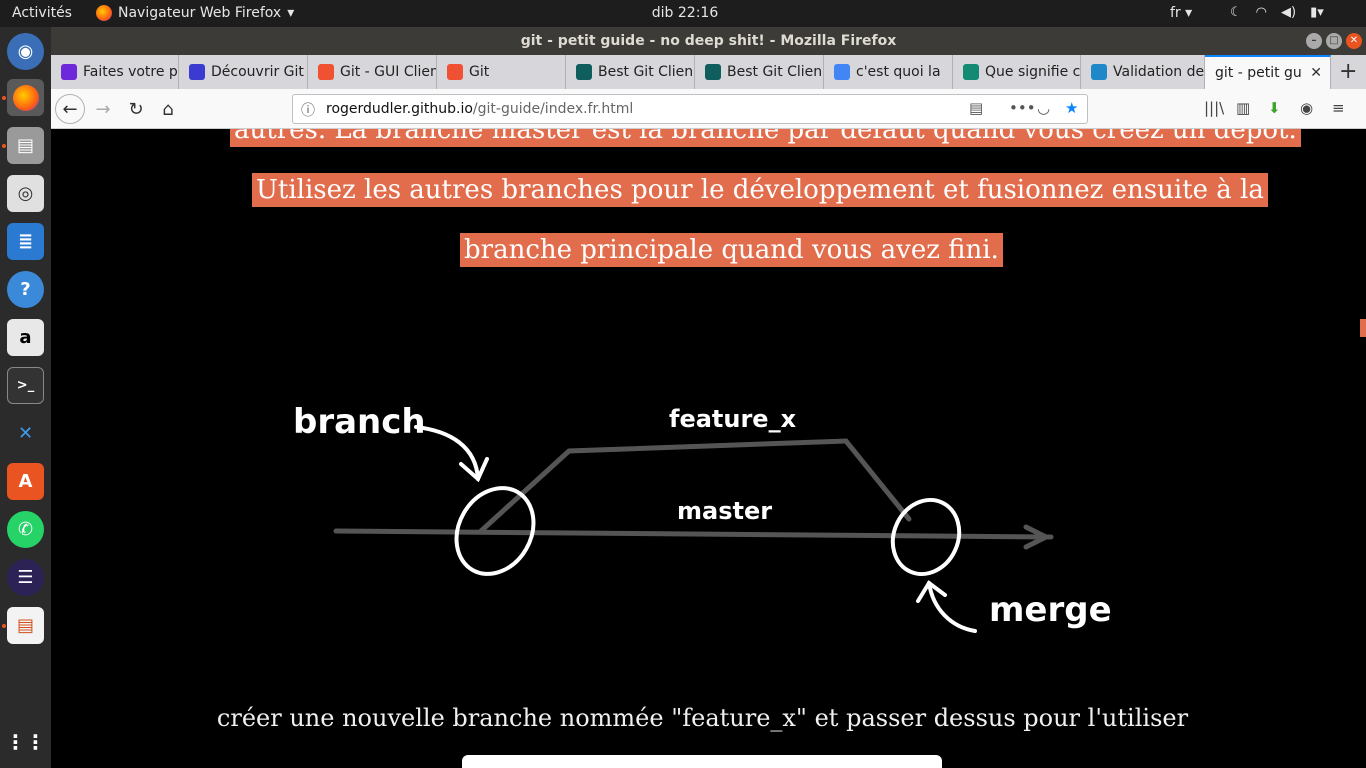 The image size is (1366, 768). I want to click on library-icon: |||\, so click(1214, 108).